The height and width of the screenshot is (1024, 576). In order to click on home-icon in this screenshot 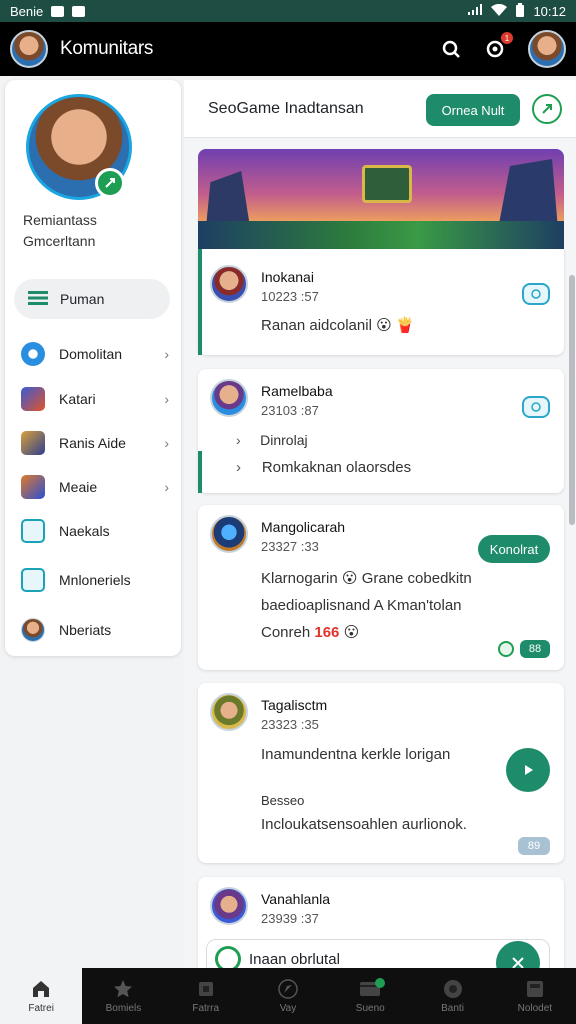, I will do `click(41, 989)`.